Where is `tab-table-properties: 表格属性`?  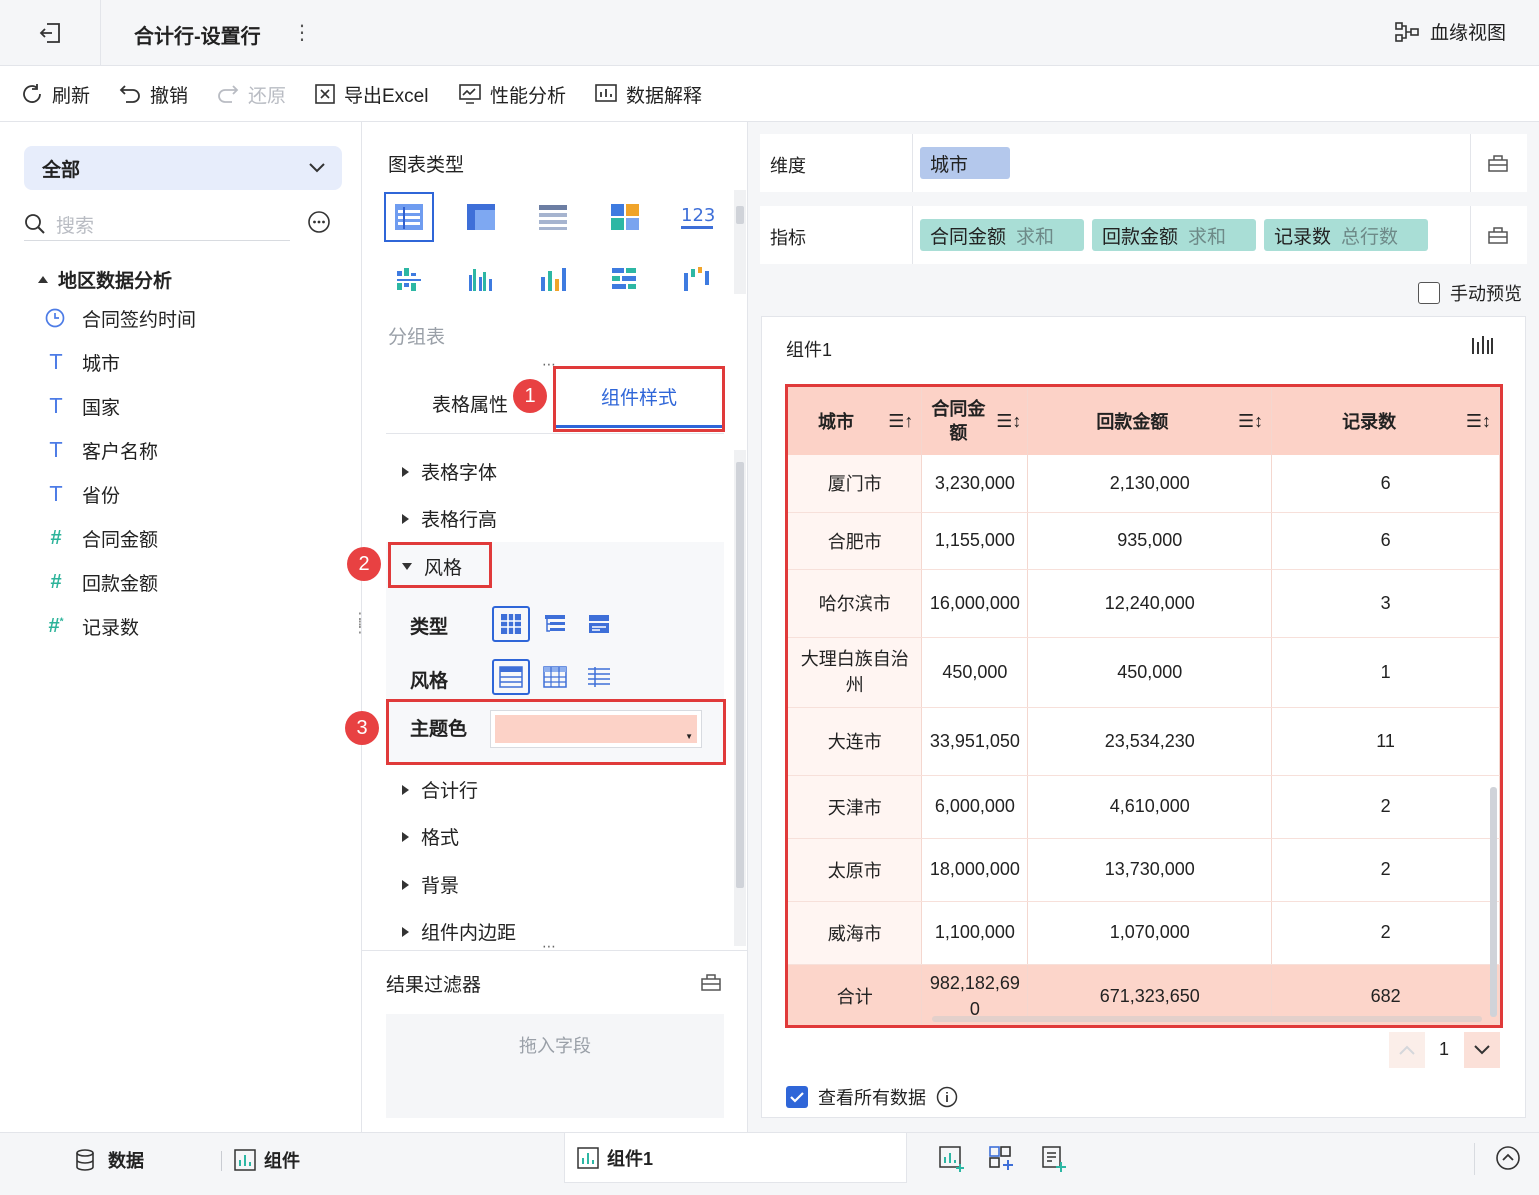
tab-table-properties: 表格属性 is located at coordinates (470, 403).